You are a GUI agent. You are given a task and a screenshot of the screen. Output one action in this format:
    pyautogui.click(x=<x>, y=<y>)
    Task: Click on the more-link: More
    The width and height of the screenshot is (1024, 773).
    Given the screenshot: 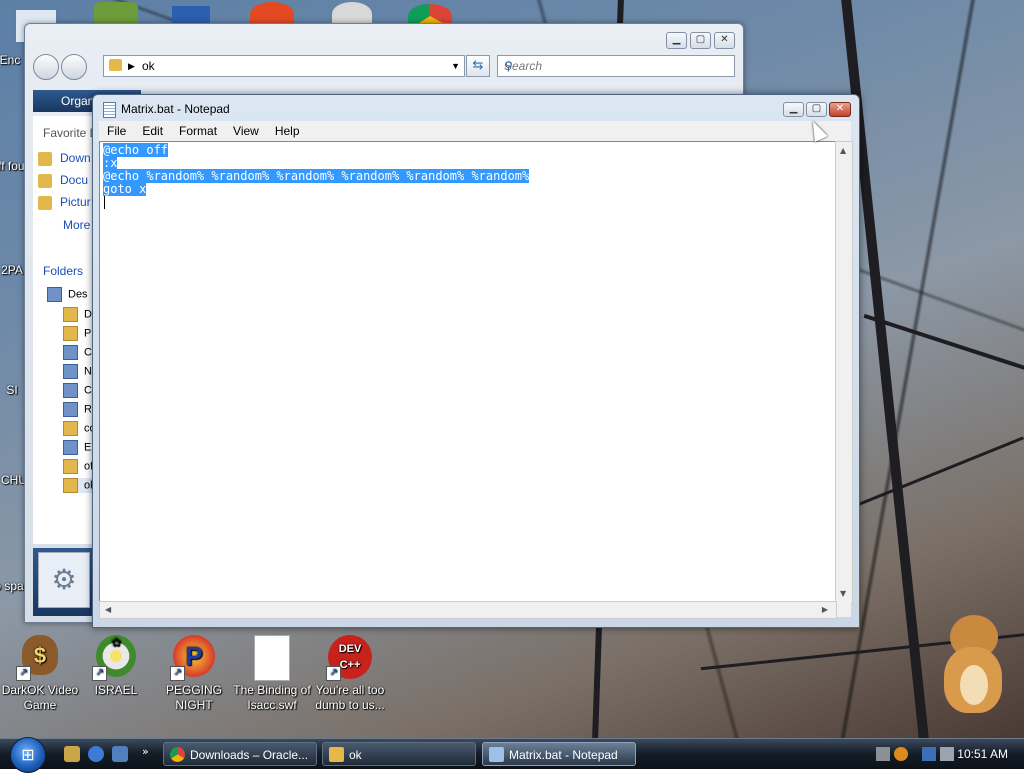 What is the action you would take?
    pyautogui.click(x=76, y=225)
    